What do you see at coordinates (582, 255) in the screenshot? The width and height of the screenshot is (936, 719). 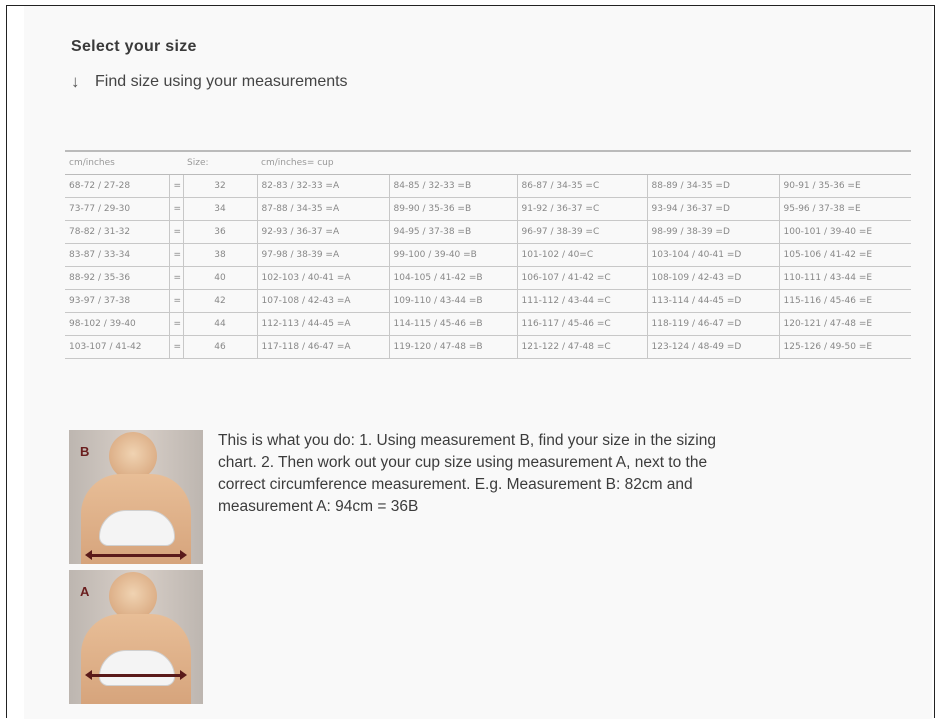 I see `table-cell: 101-102 / 40=C` at bounding box center [582, 255].